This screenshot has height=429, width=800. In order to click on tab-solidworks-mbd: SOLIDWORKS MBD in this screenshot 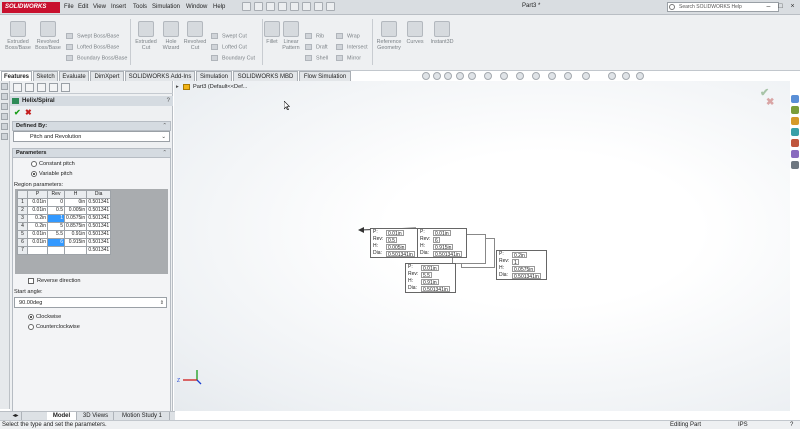, I will do `click(265, 76)`.